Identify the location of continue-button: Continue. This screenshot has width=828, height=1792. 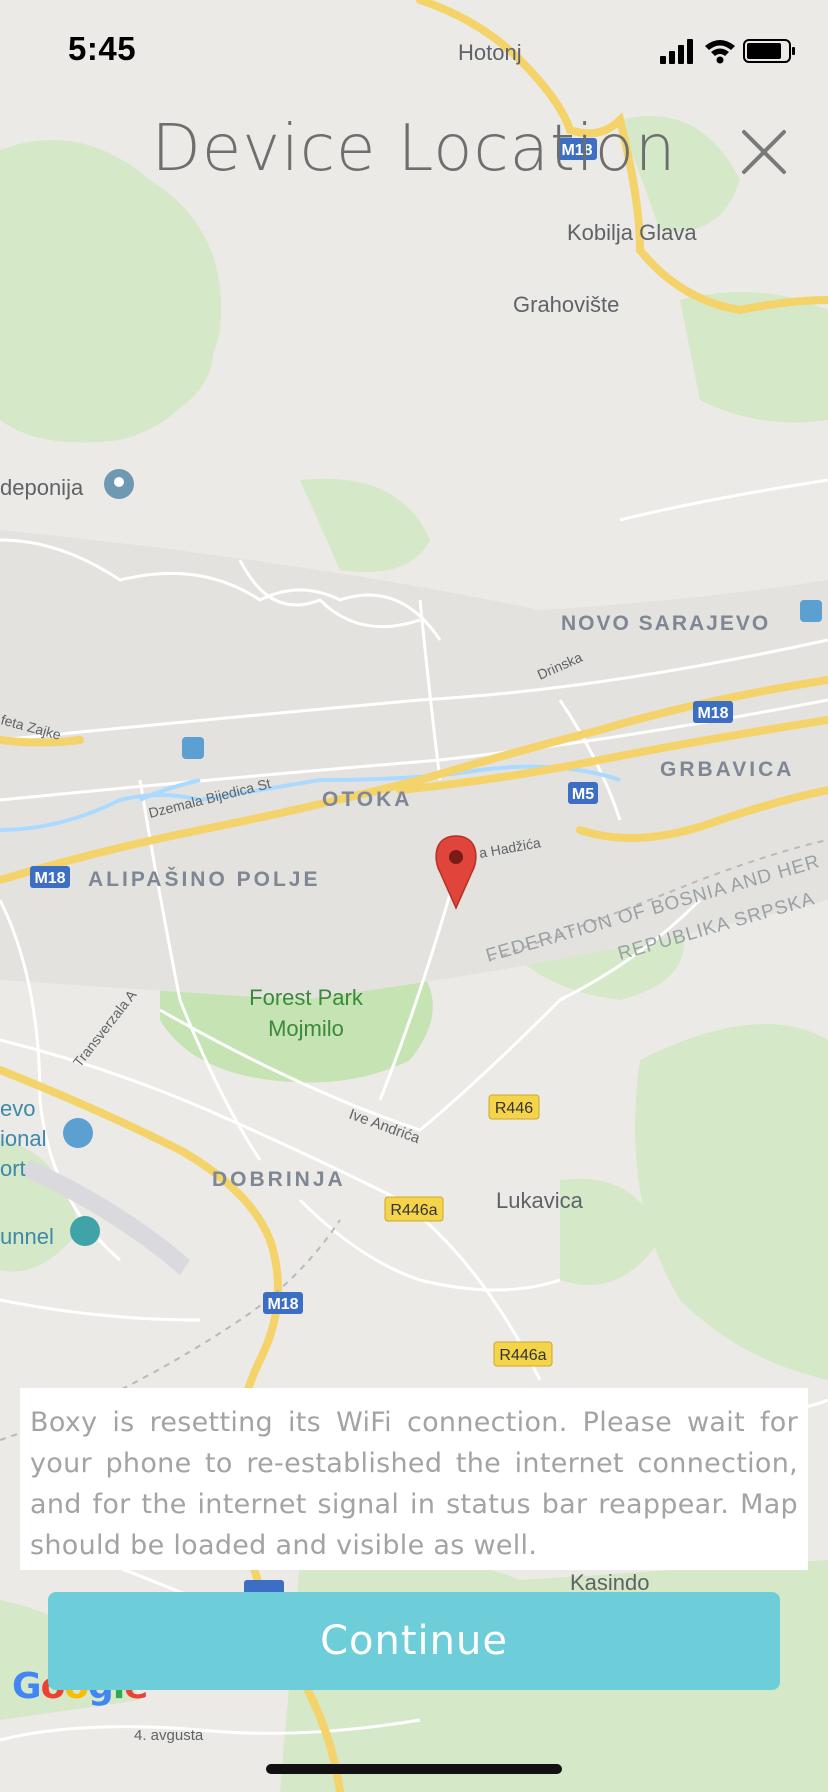
(414, 1641).